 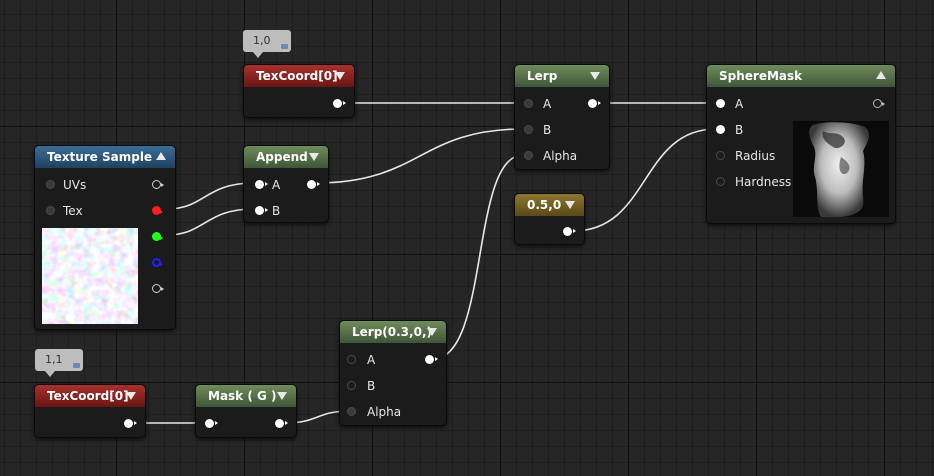 I want to click on node-title: Append, so click(x=282, y=157).